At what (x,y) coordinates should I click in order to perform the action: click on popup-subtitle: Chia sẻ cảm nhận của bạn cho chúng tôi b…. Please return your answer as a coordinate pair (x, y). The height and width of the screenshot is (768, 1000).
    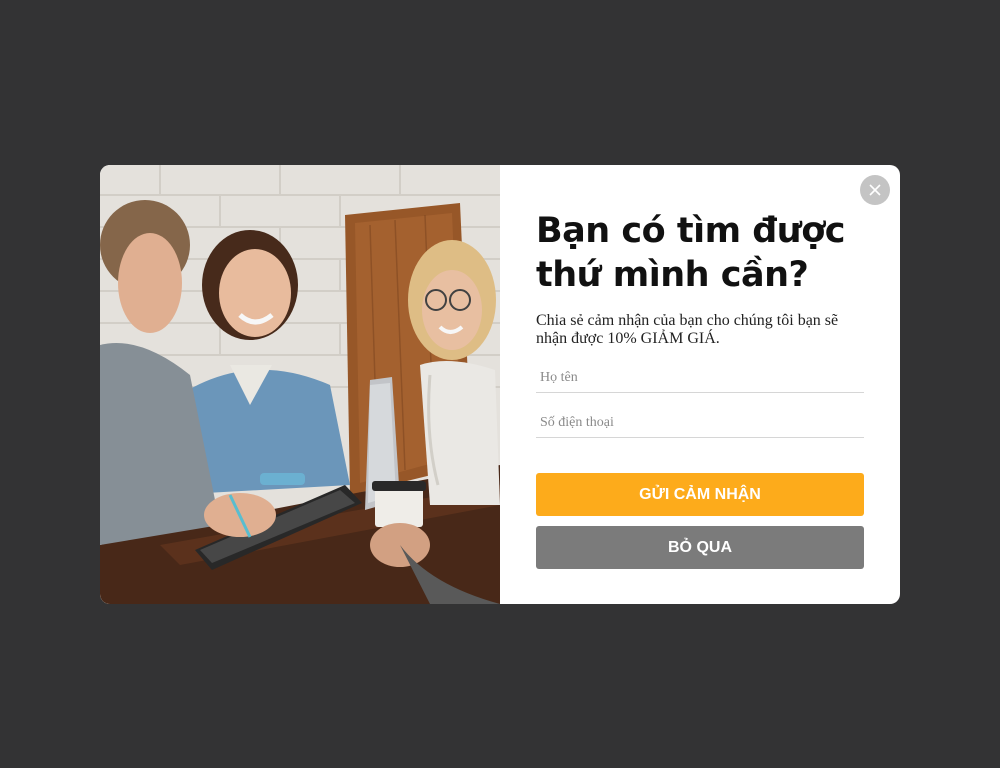
    Looking at the image, I should click on (687, 329).